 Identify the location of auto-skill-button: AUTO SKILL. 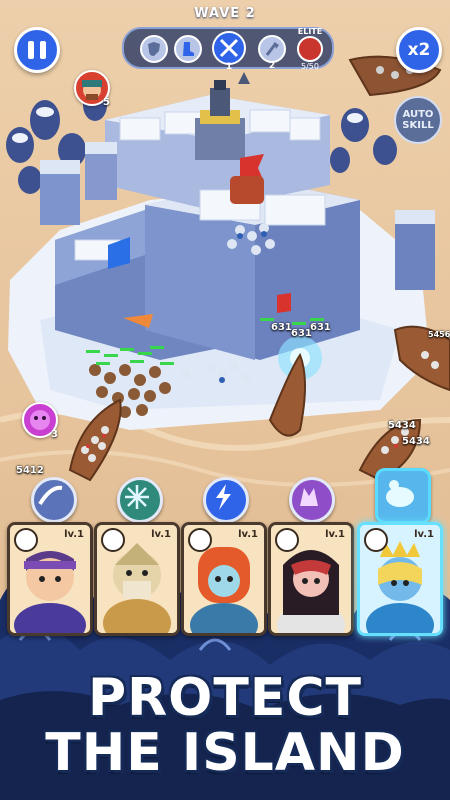
(418, 120).